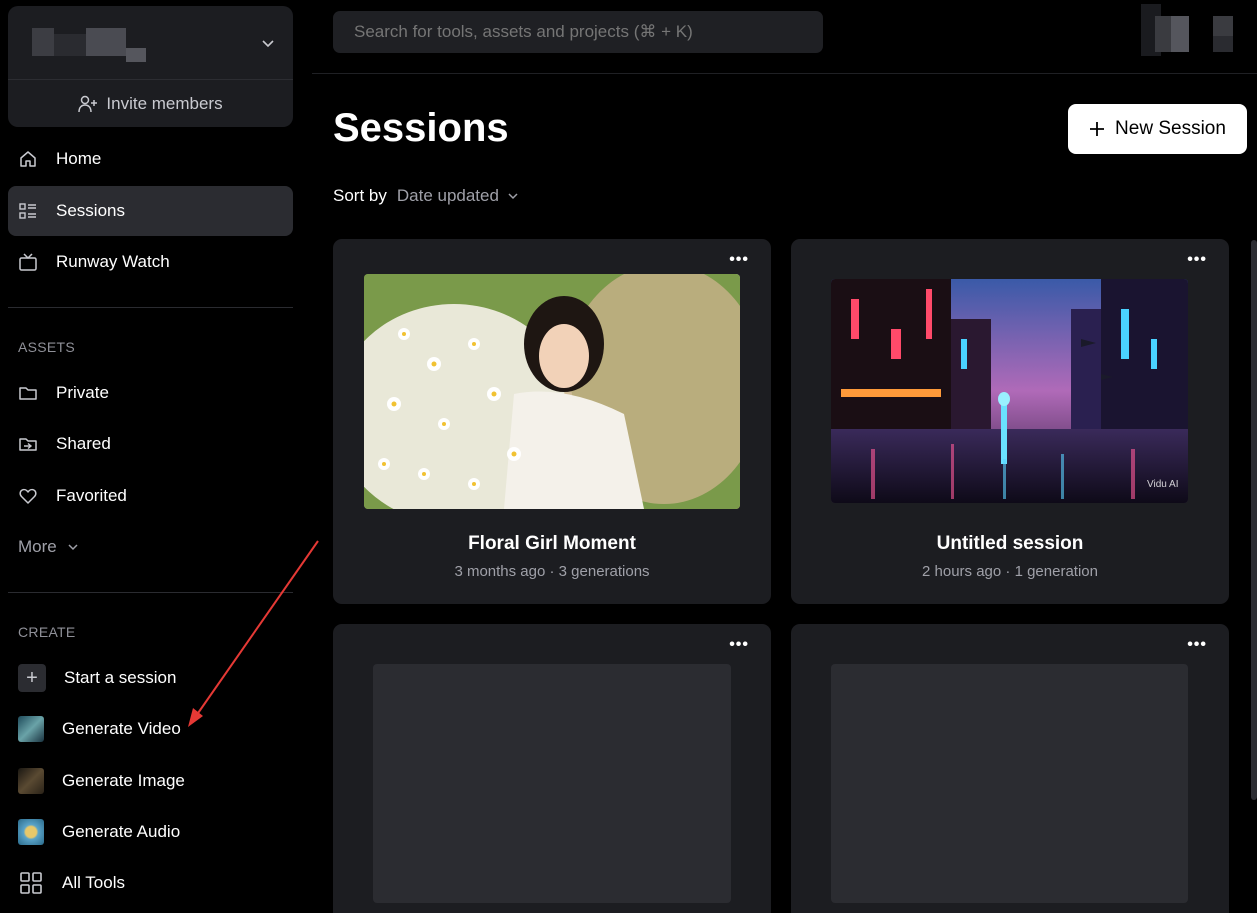 This screenshot has height=913, width=1257. Describe the element at coordinates (360, 195) in the screenshot. I see `sort-label: Sort by` at that location.